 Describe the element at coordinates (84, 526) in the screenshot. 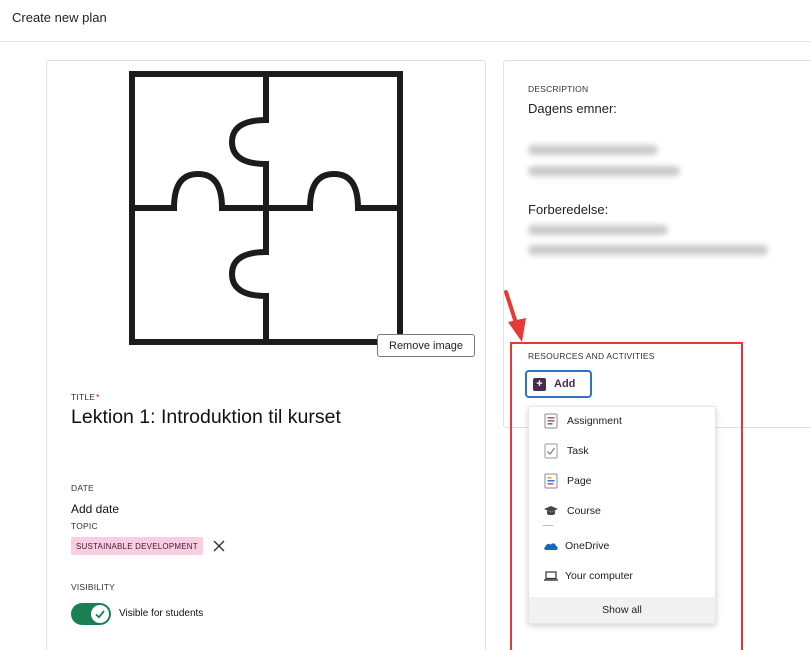

I see `topic-label: TOPIC` at that location.